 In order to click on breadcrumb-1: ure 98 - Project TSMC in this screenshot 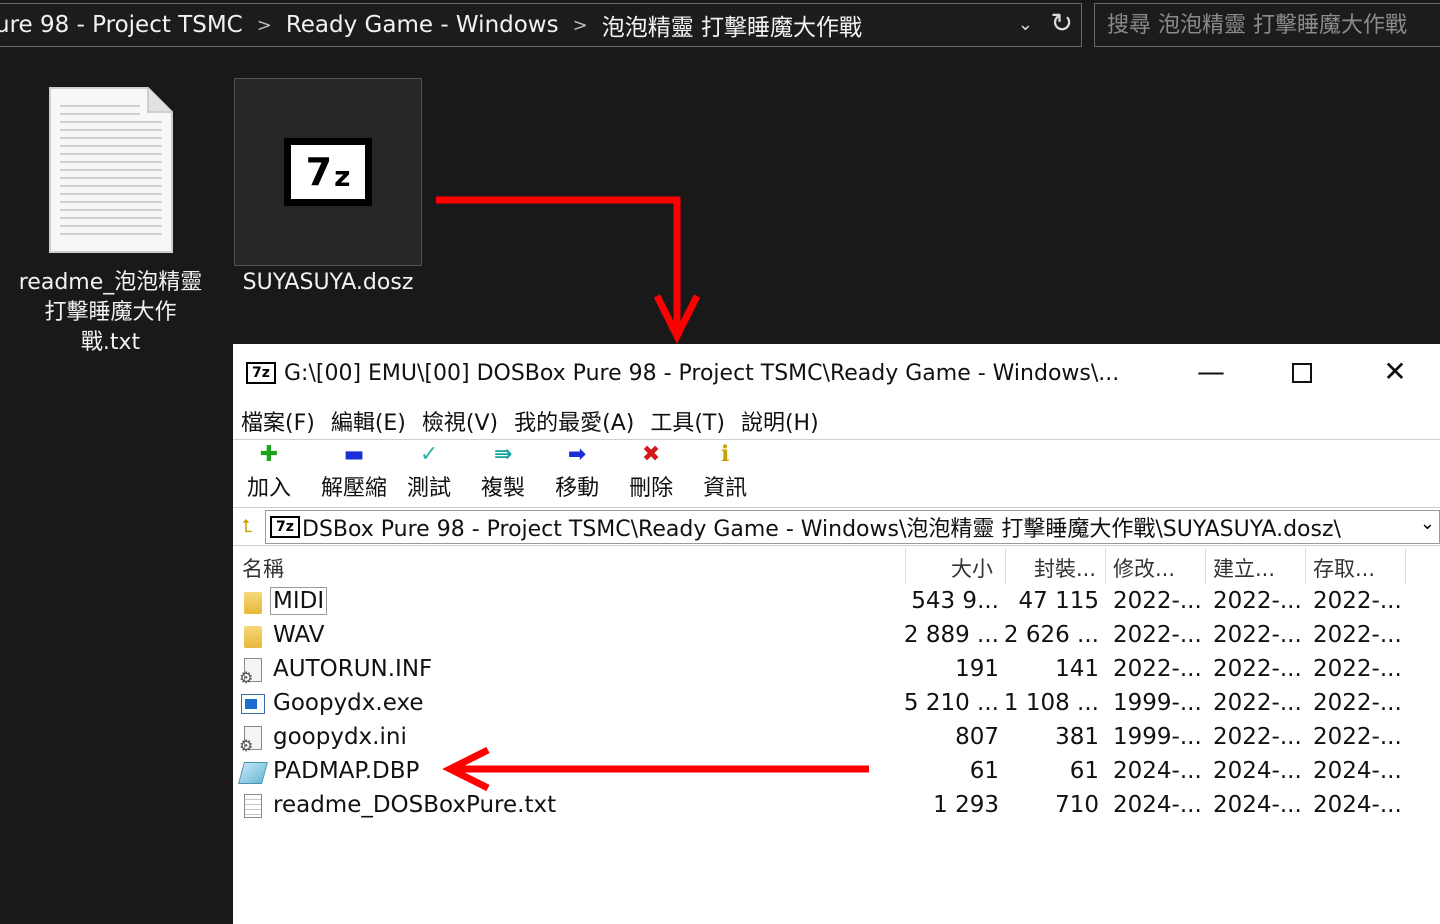, I will do `click(121, 25)`.